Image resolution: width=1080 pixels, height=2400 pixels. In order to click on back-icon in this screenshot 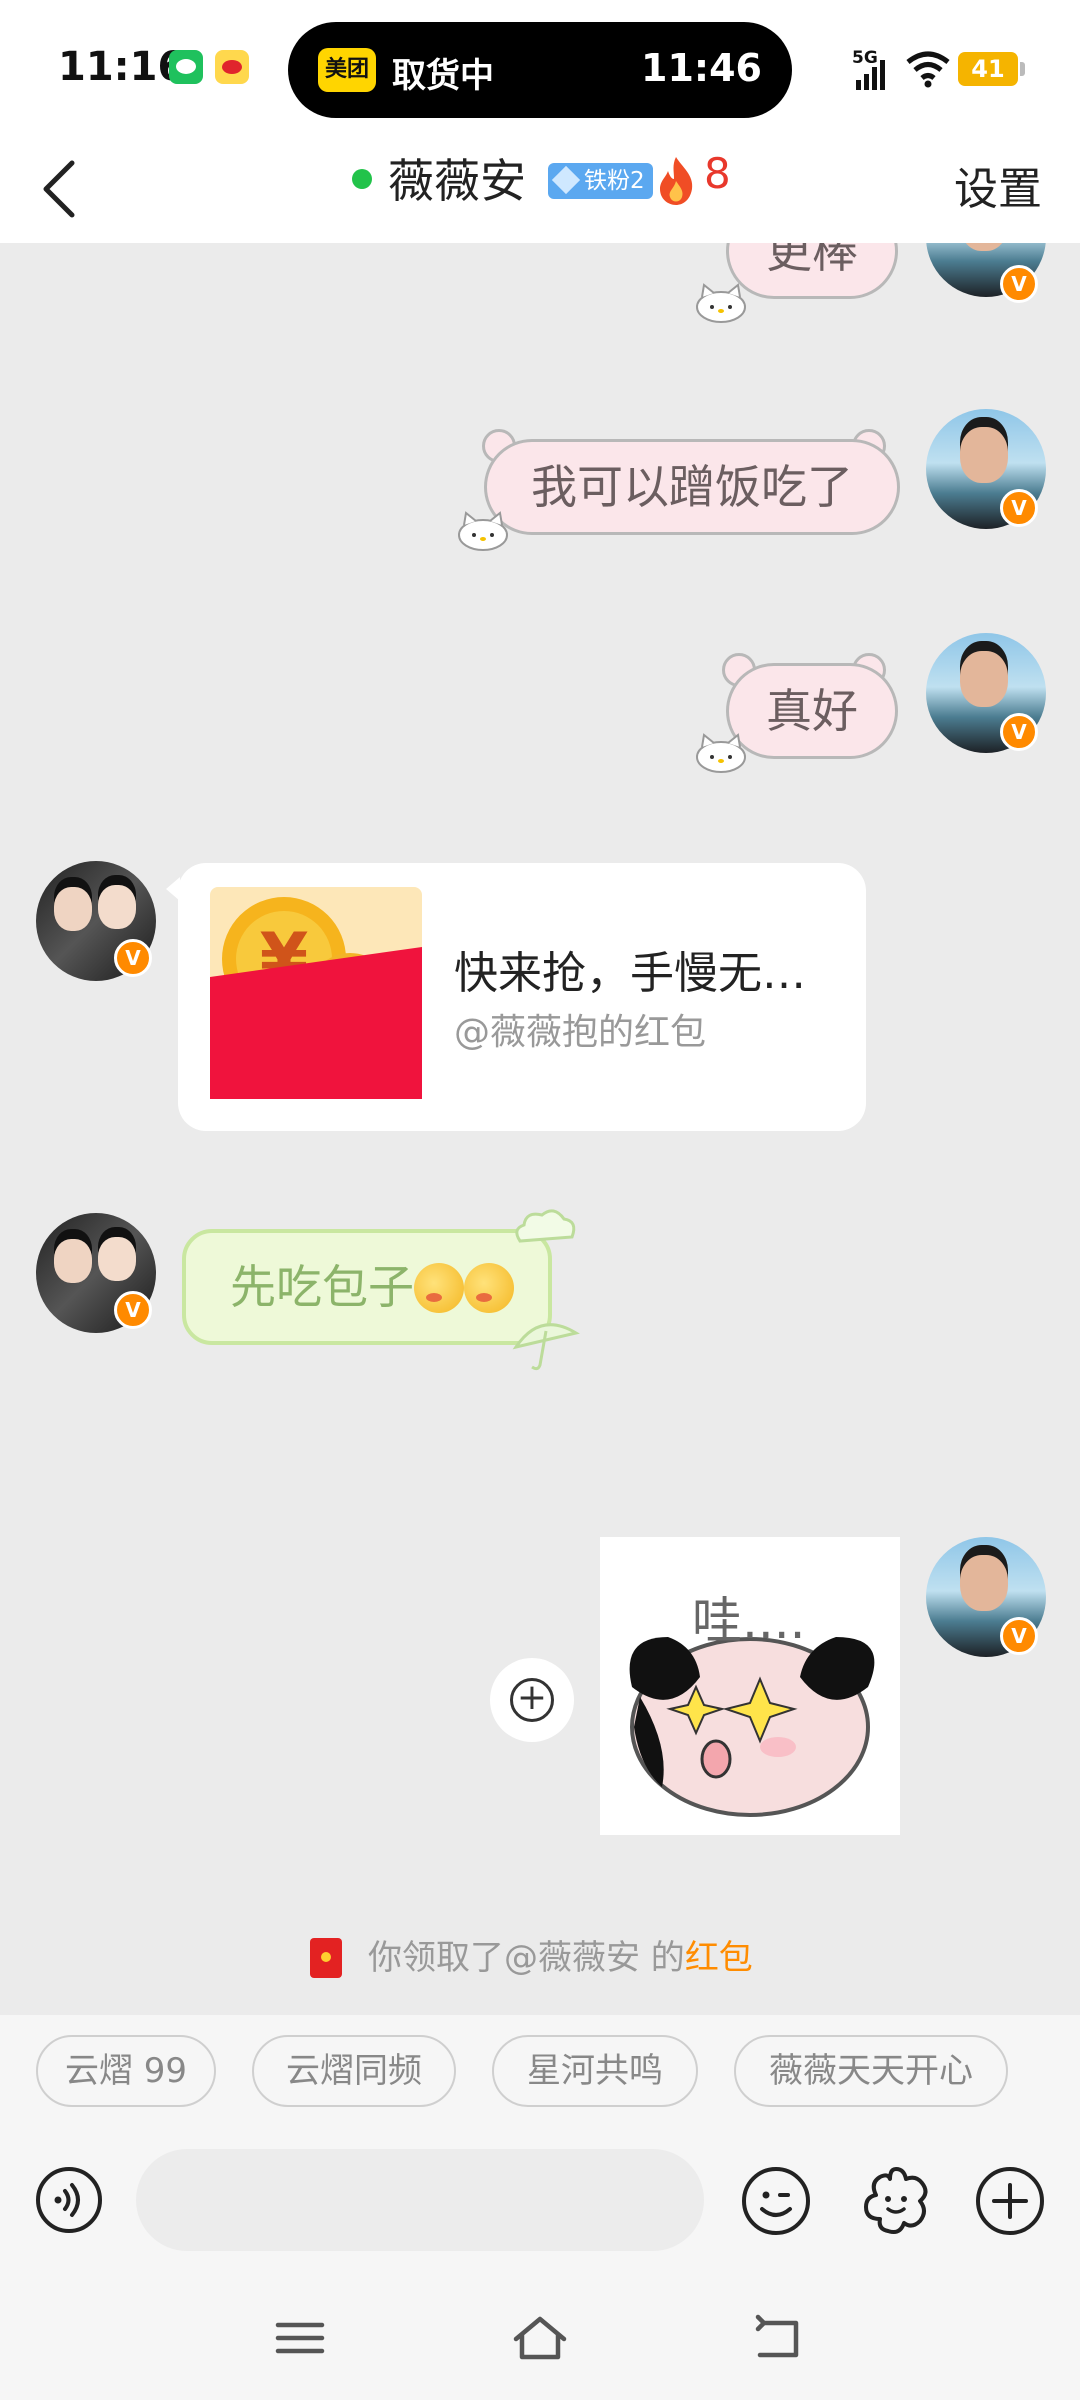, I will do `click(61, 189)`.